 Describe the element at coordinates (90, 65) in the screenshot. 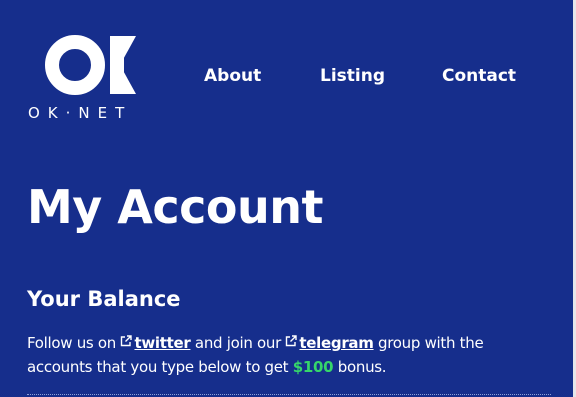

I see `ok-logo-icon` at that location.